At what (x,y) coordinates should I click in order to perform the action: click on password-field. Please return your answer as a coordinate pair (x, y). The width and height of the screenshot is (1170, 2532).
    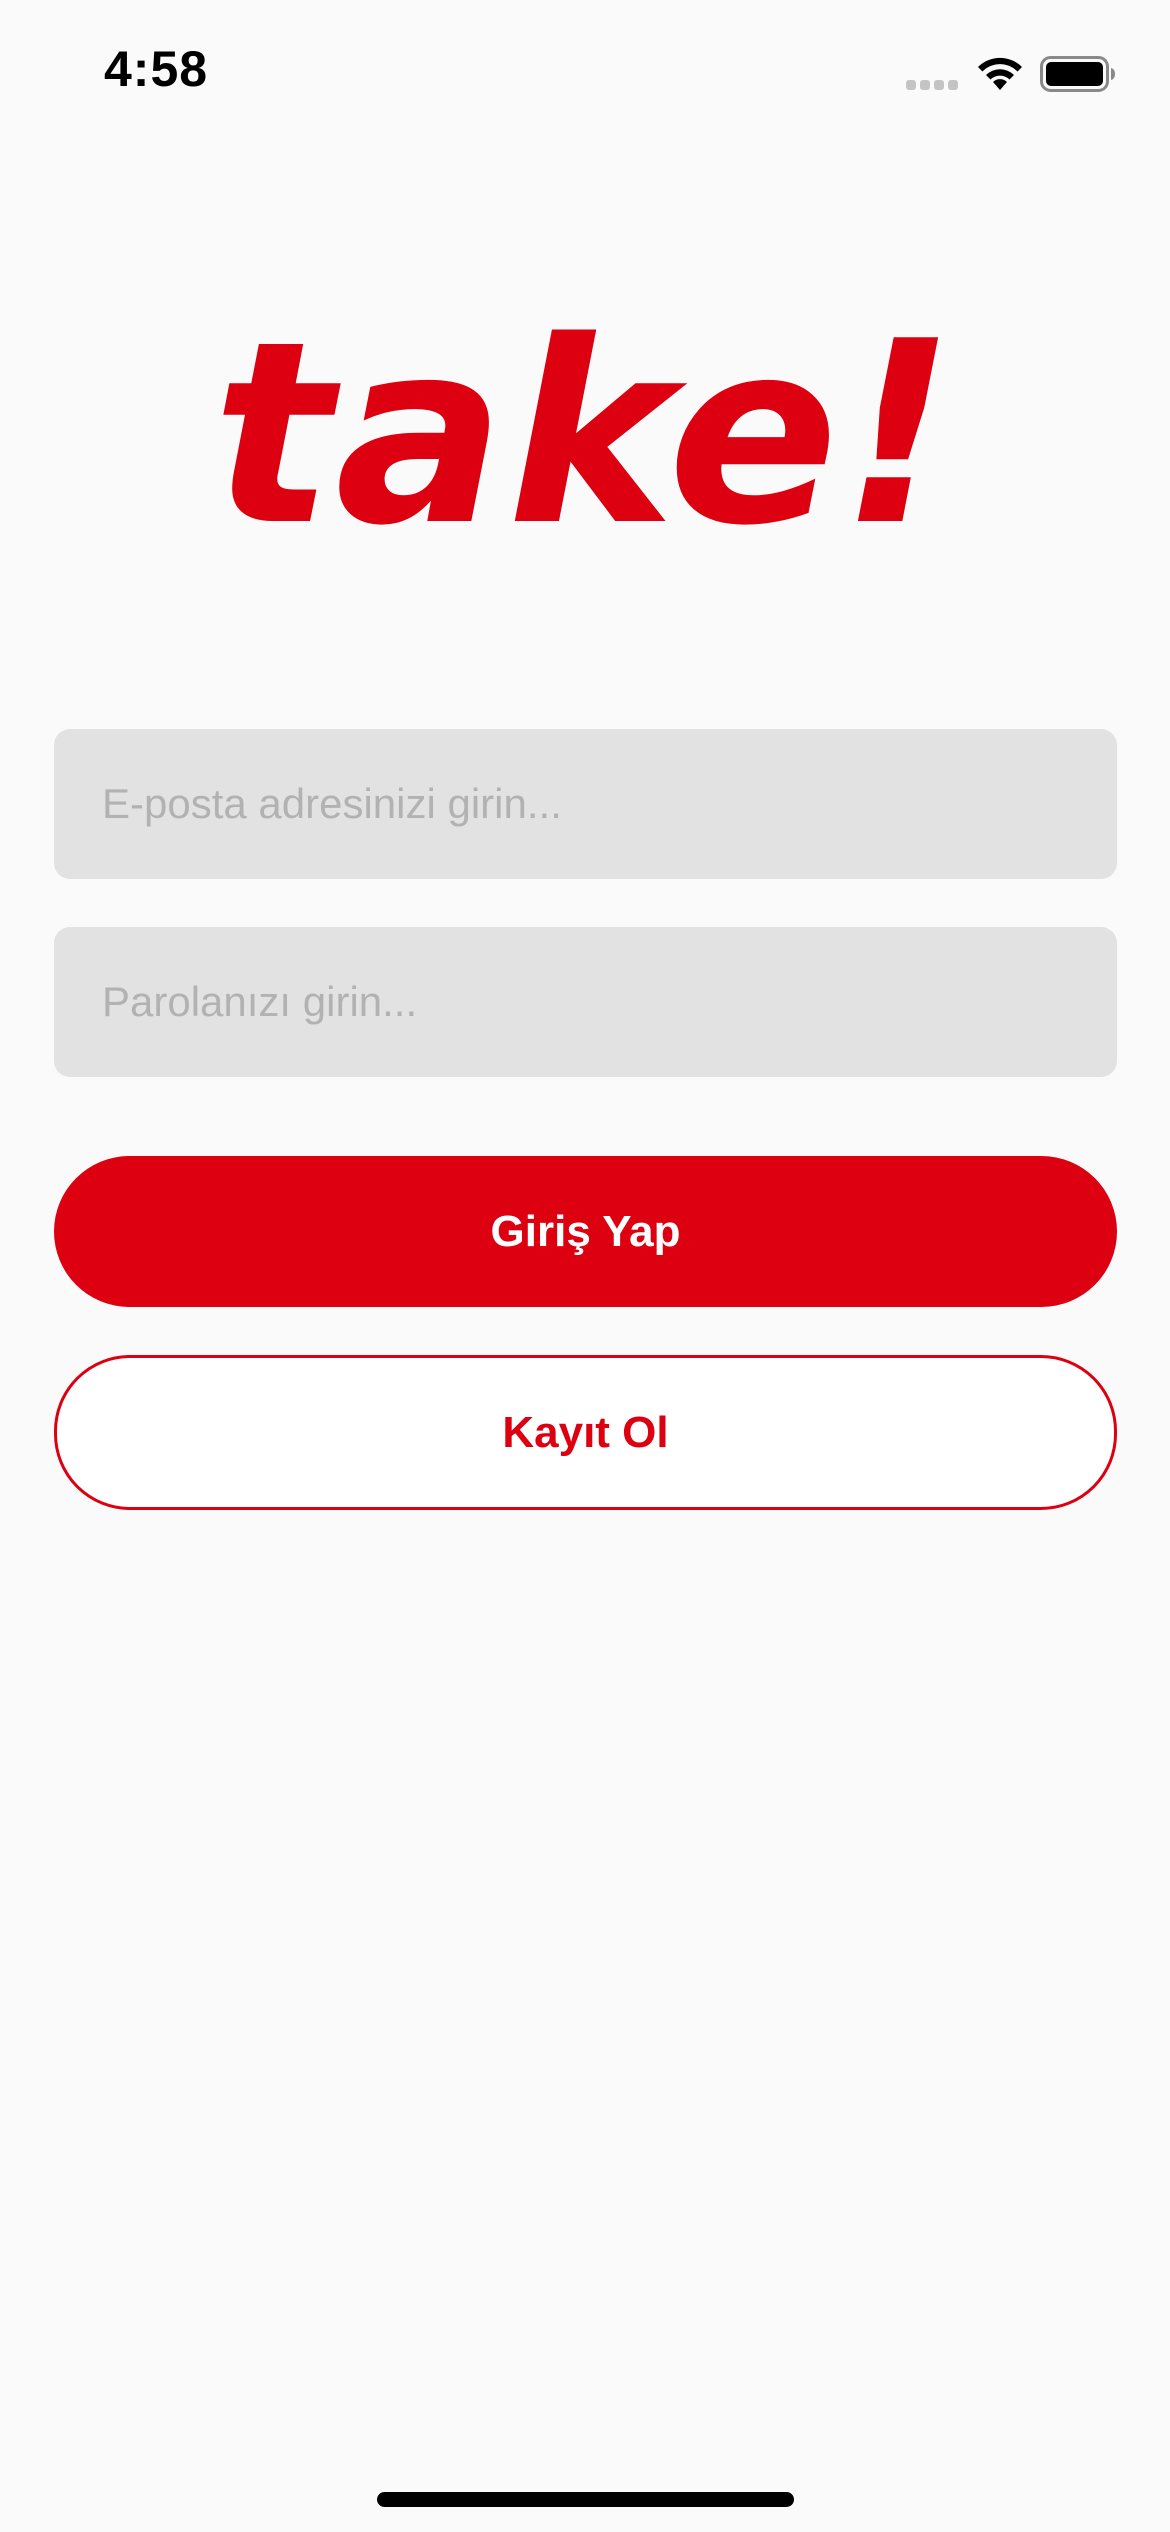
    Looking at the image, I should click on (585, 1002).